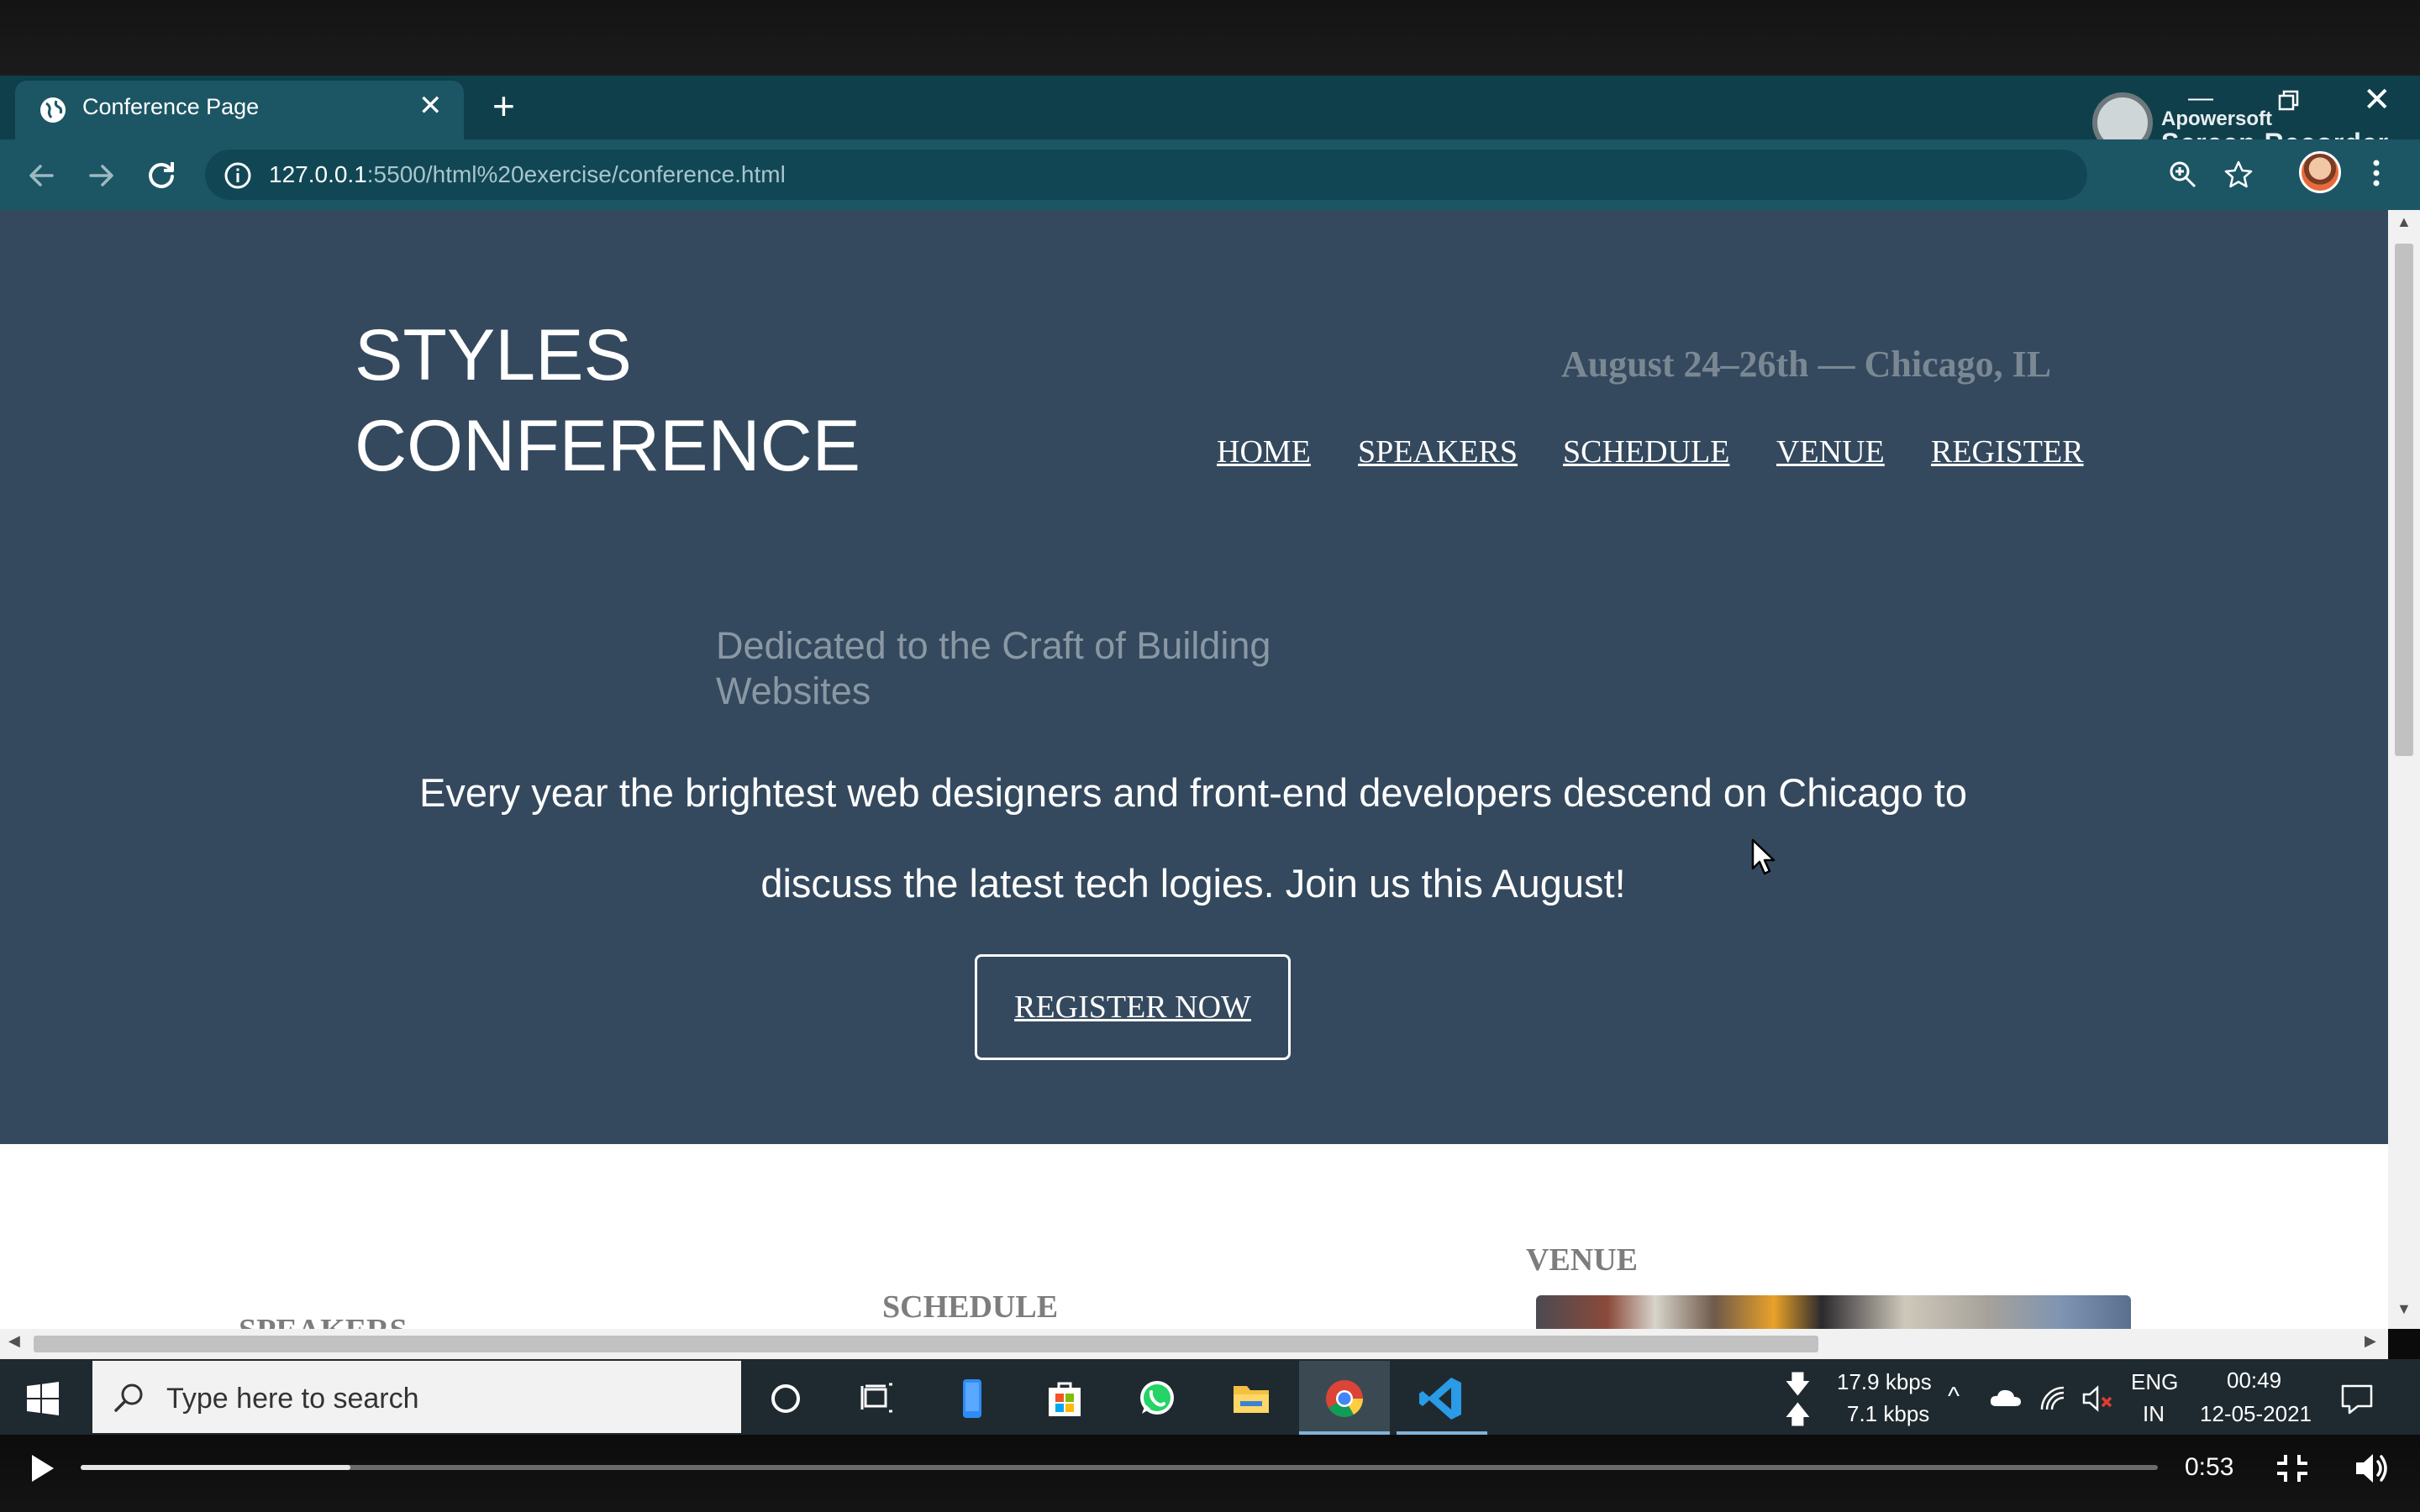 The height and width of the screenshot is (1512, 2420). What do you see at coordinates (1888, 1413) in the screenshot?
I see `upload-speed: 7.1 kbps` at bounding box center [1888, 1413].